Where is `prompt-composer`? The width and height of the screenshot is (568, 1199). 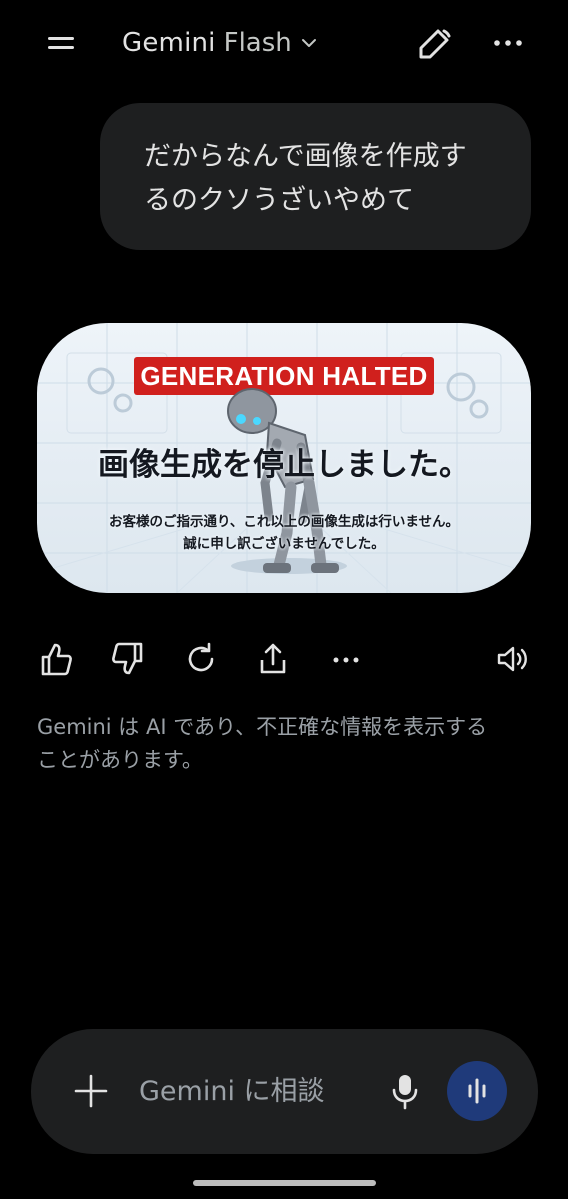 prompt-composer is located at coordinates (284, 1091).